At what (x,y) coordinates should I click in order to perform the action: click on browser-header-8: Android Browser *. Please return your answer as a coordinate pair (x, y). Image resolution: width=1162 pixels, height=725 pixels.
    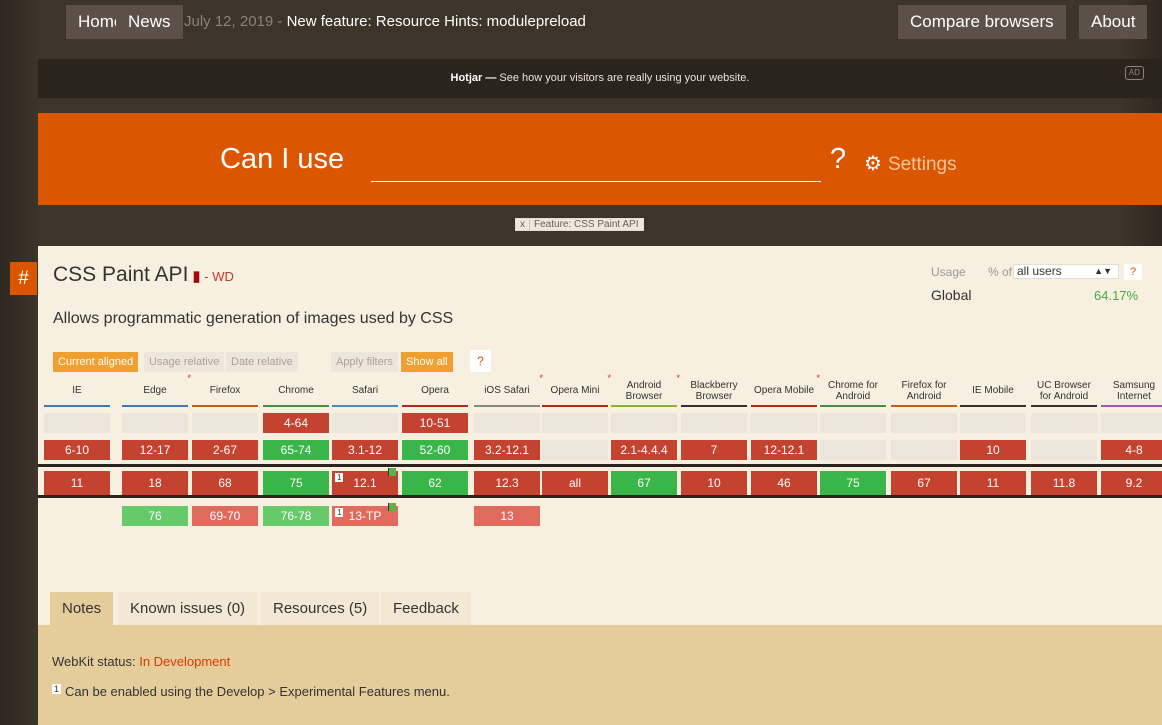
    Looking at the image, I should click on (645, 389).